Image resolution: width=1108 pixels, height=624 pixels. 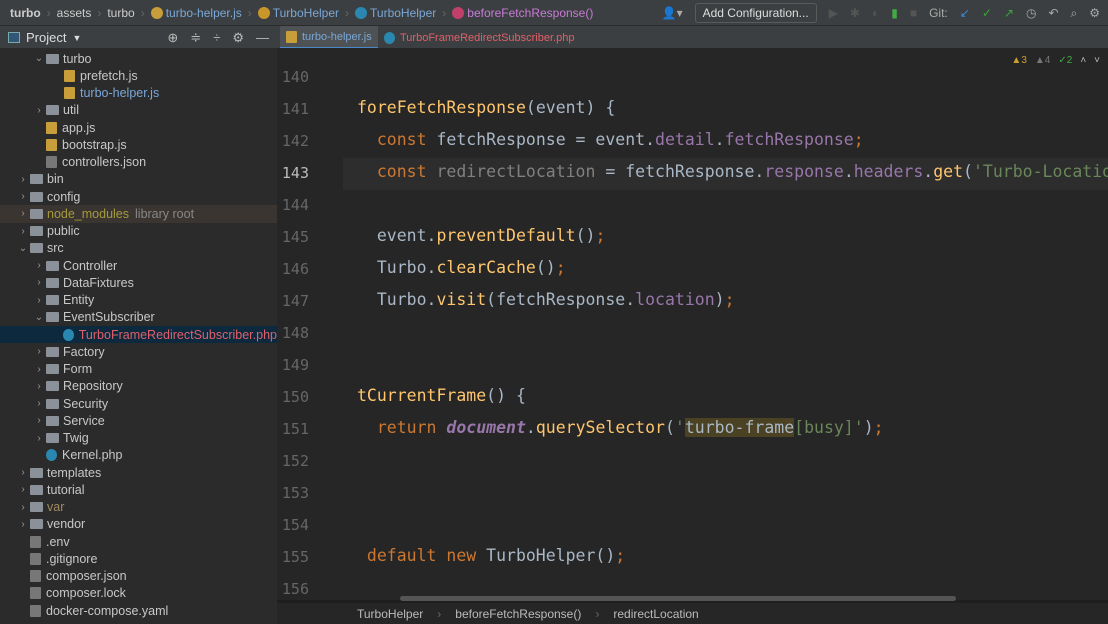 What do you see at coordinates (546, 299) in the screenshot?
I see `code-line: Turbo.visit(fetchResponse.location);` at bounding box center [546, 299].